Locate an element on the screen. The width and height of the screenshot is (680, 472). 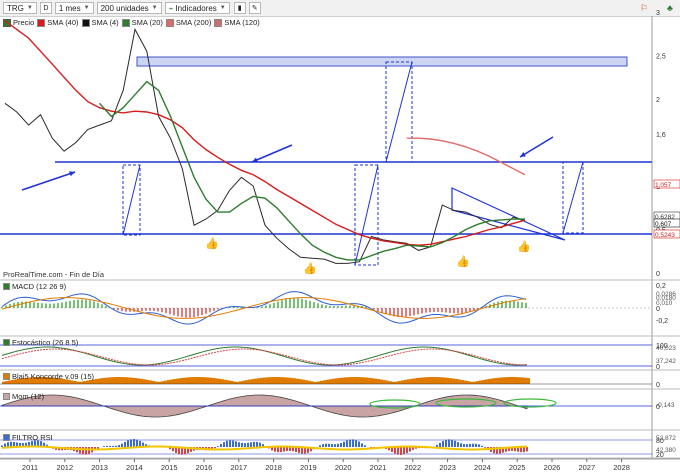
series-line-sma-200- is located at coordinates (466, 156).